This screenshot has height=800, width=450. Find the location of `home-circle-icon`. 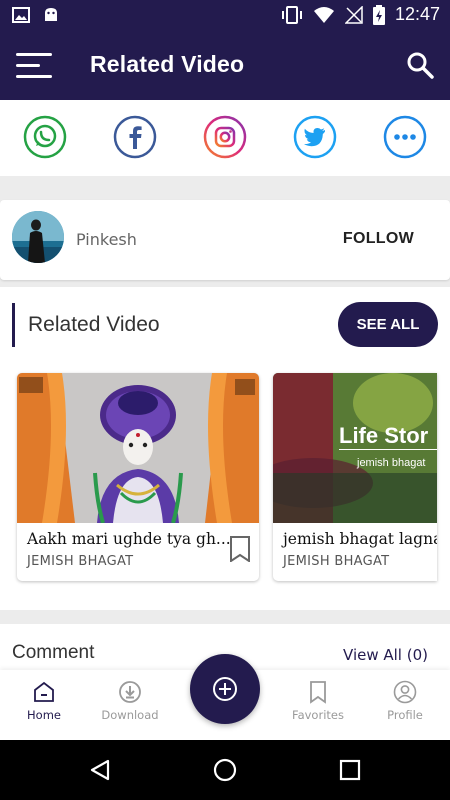

home-circle-icon is located at coordinates (225, 770).